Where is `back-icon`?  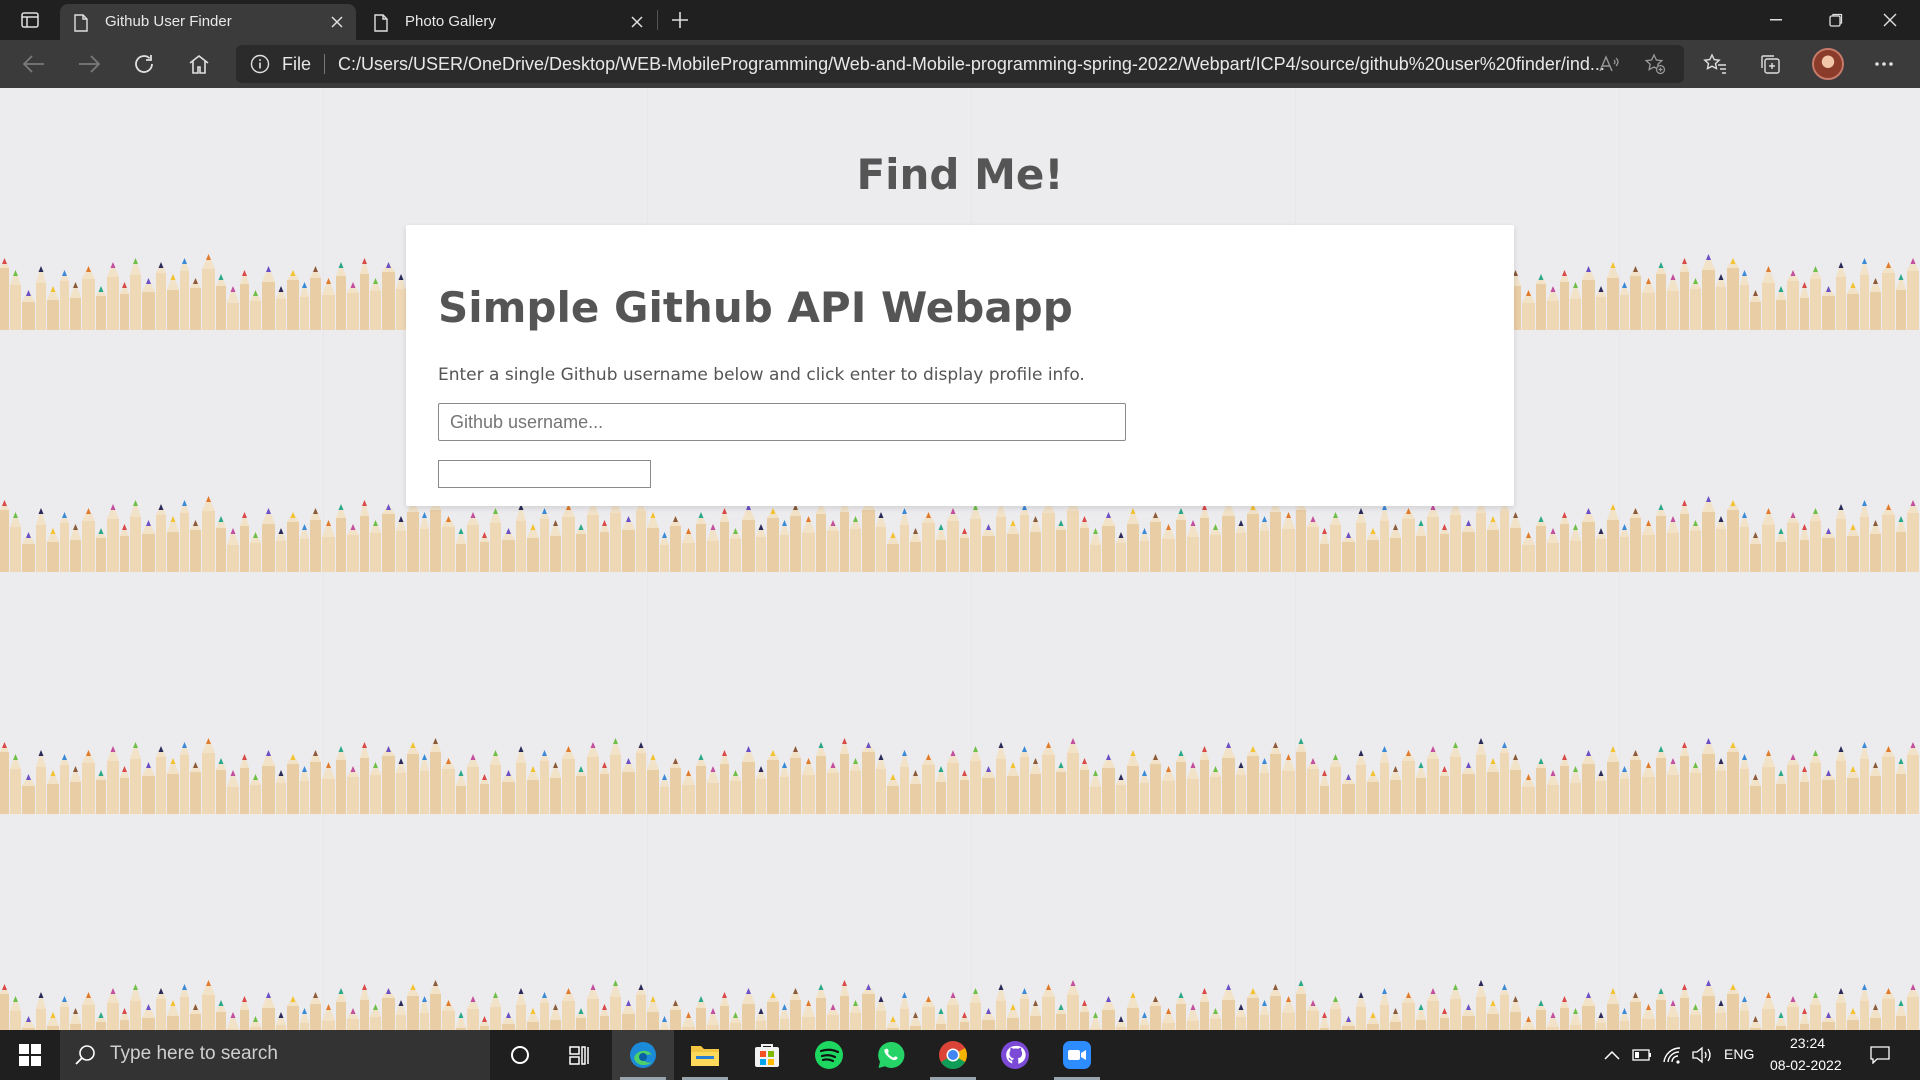
back-icon is located at coordinates (34, 64).